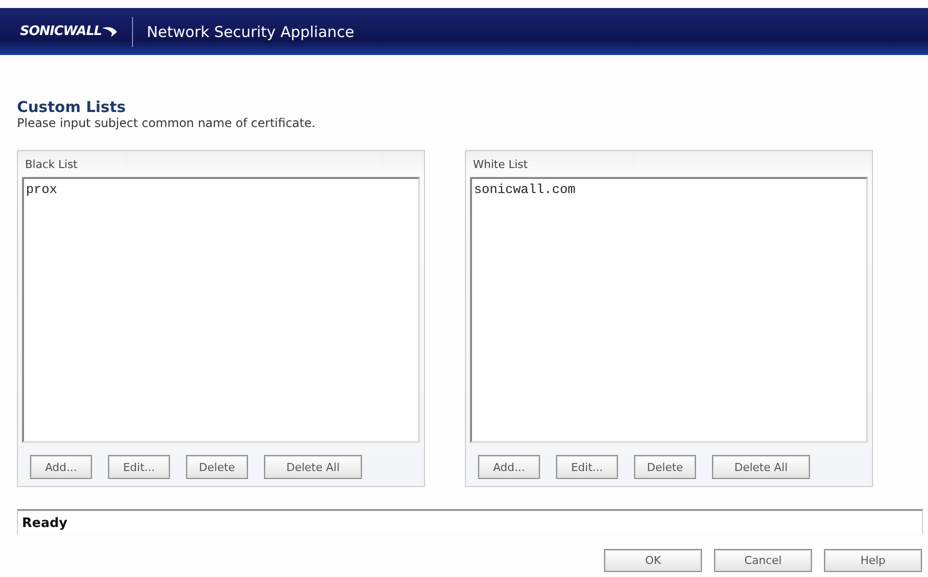  I want to click on logo-text: SONICWALL, so click(61, 31).